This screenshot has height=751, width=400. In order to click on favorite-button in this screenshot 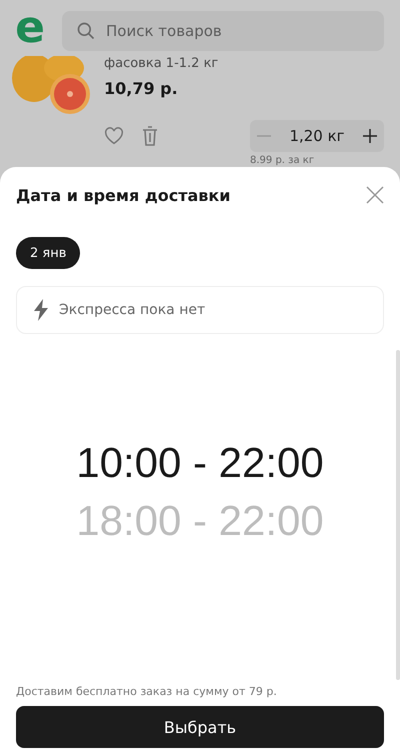, I will do `click(114, 136)`.